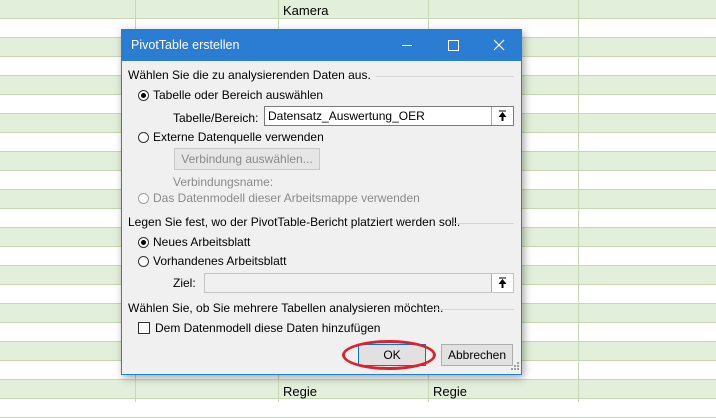  What do you see at coordinates (143, 198) in the screenshot?
I see `radio-data-model` at bounding box center [143, 198].